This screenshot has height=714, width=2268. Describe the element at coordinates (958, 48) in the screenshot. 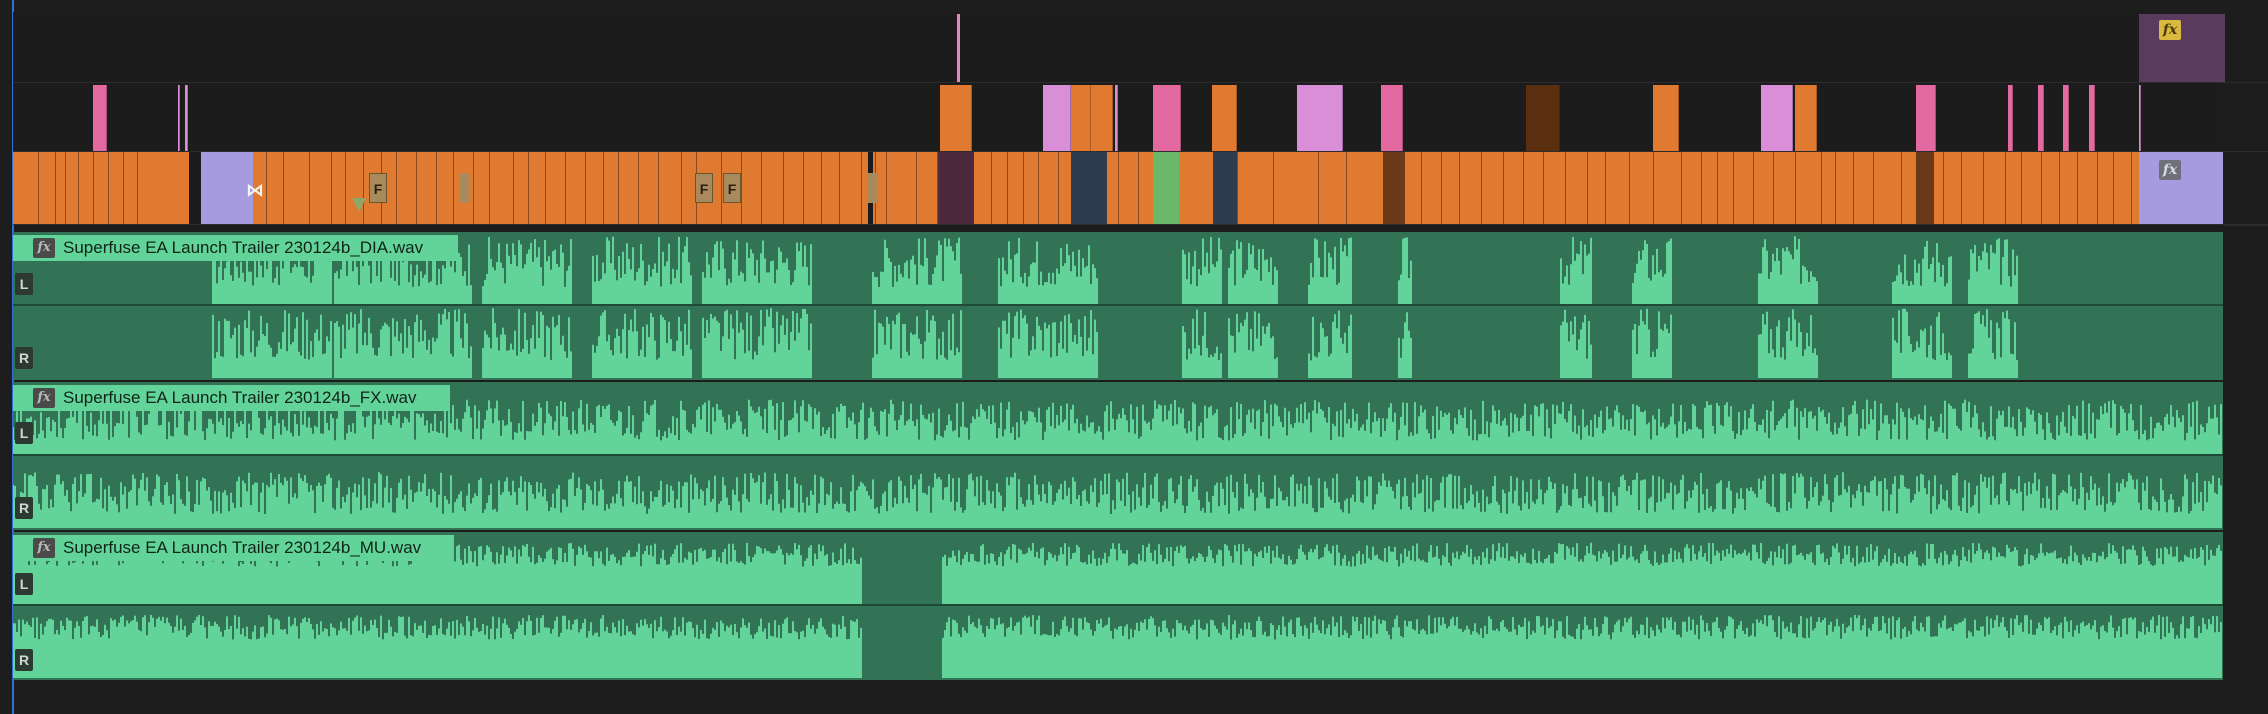

I see `v3-thin-clip` at that location.